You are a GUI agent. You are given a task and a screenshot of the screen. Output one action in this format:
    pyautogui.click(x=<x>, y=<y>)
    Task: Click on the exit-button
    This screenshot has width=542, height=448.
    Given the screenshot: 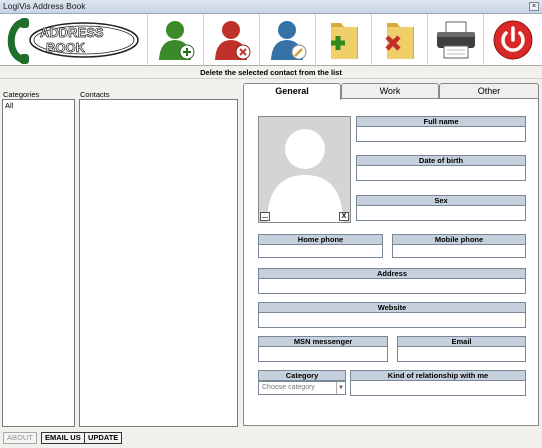 What is the action you would take?
    pyautogui.click(x=512, y=40)
    